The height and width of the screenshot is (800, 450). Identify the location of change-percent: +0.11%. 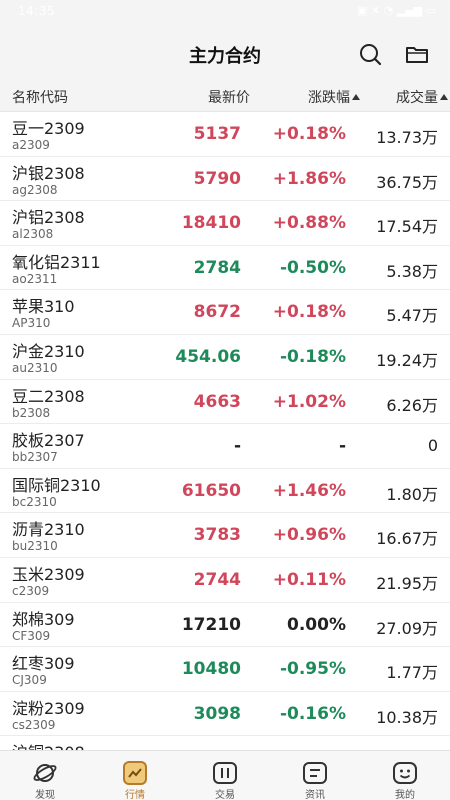
(309, 579).